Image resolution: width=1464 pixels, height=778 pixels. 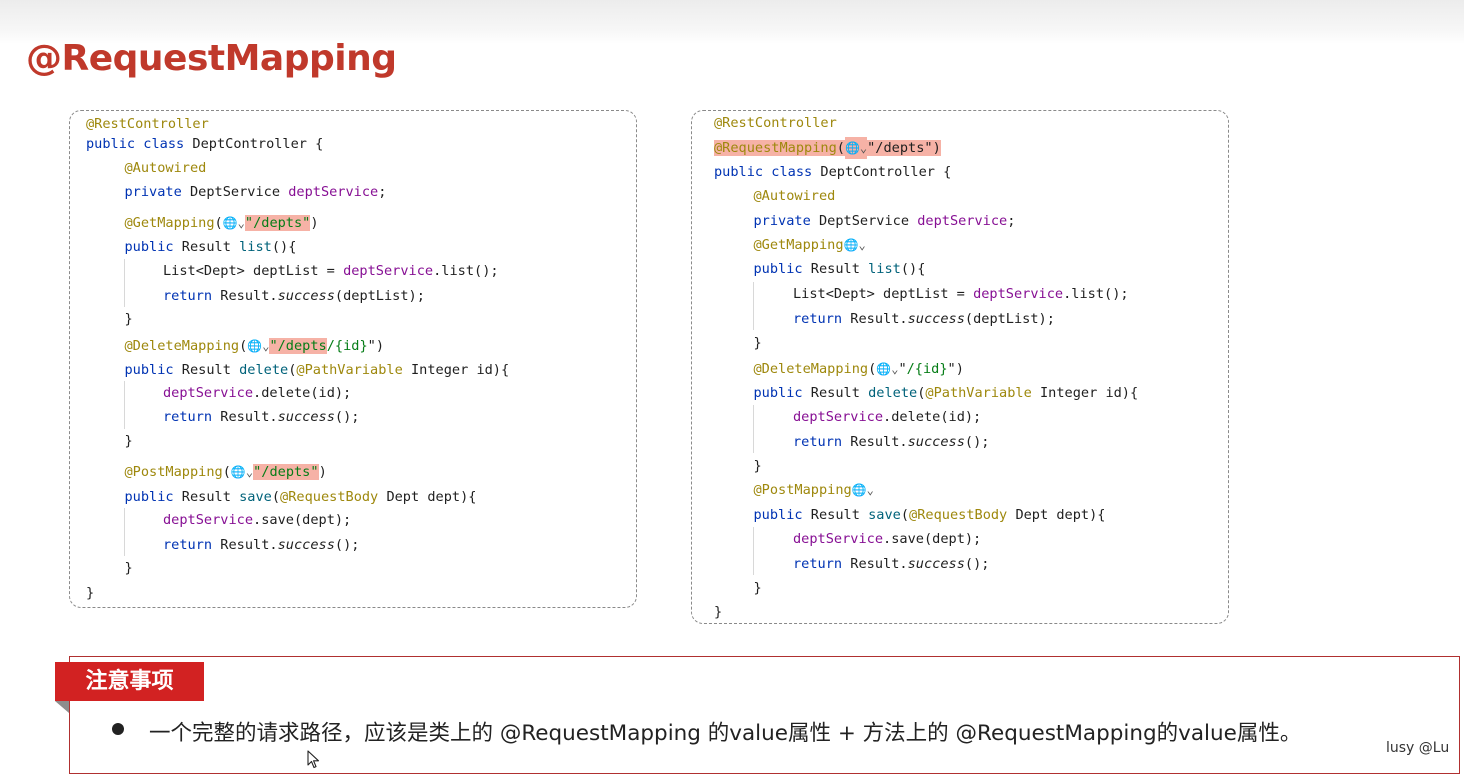 What do you see at coordinates (764, 715) in the screenshot?
I see `notes-panel` at bounding box center [764, 715].